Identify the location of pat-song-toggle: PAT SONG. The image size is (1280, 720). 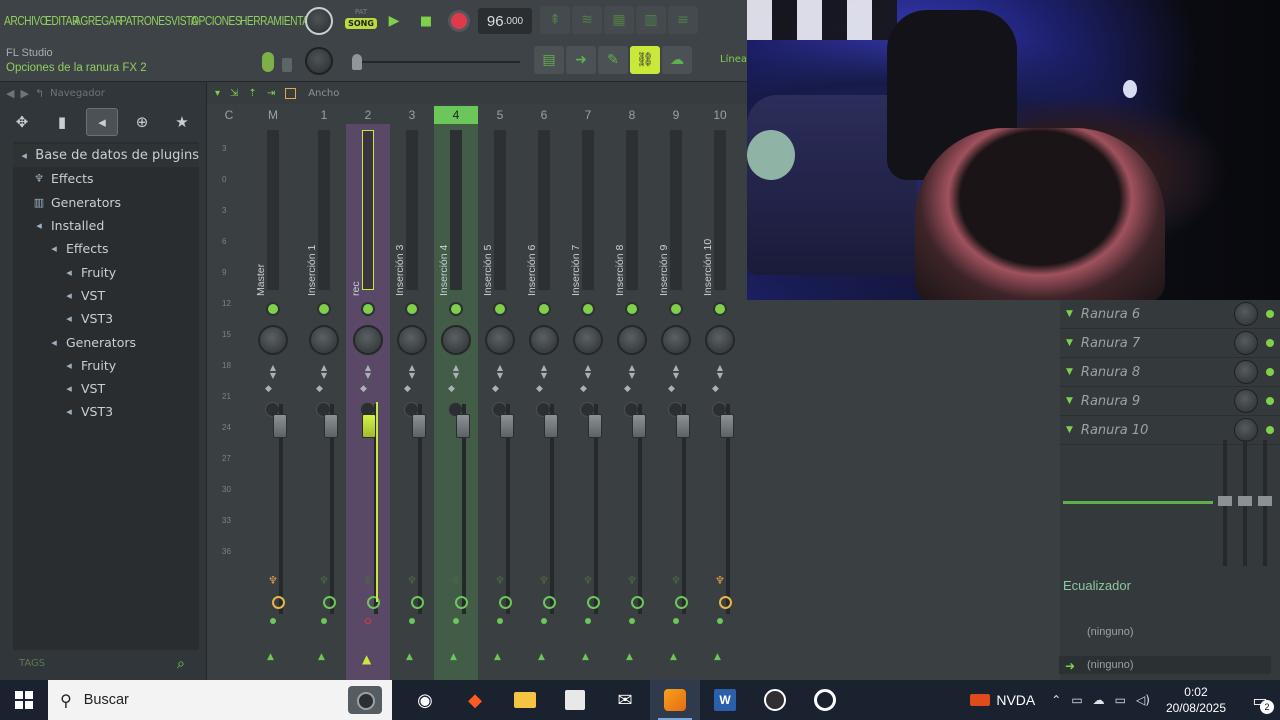
(361, 22).